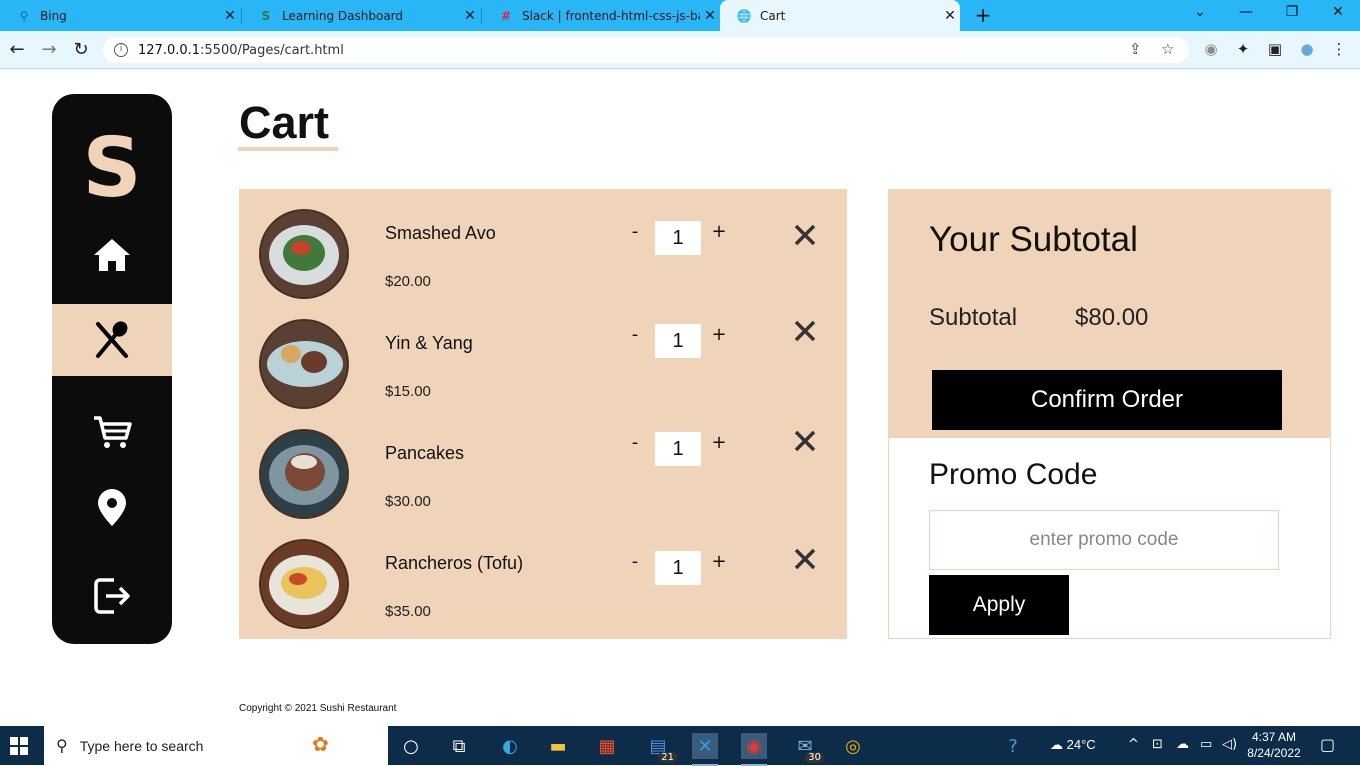 The image size is (1360, 766). What do you see at coordinates (1133, 744) in the screenshot?
I see `tray-chevron-icon: ^` at bounding box center [1133, 744].